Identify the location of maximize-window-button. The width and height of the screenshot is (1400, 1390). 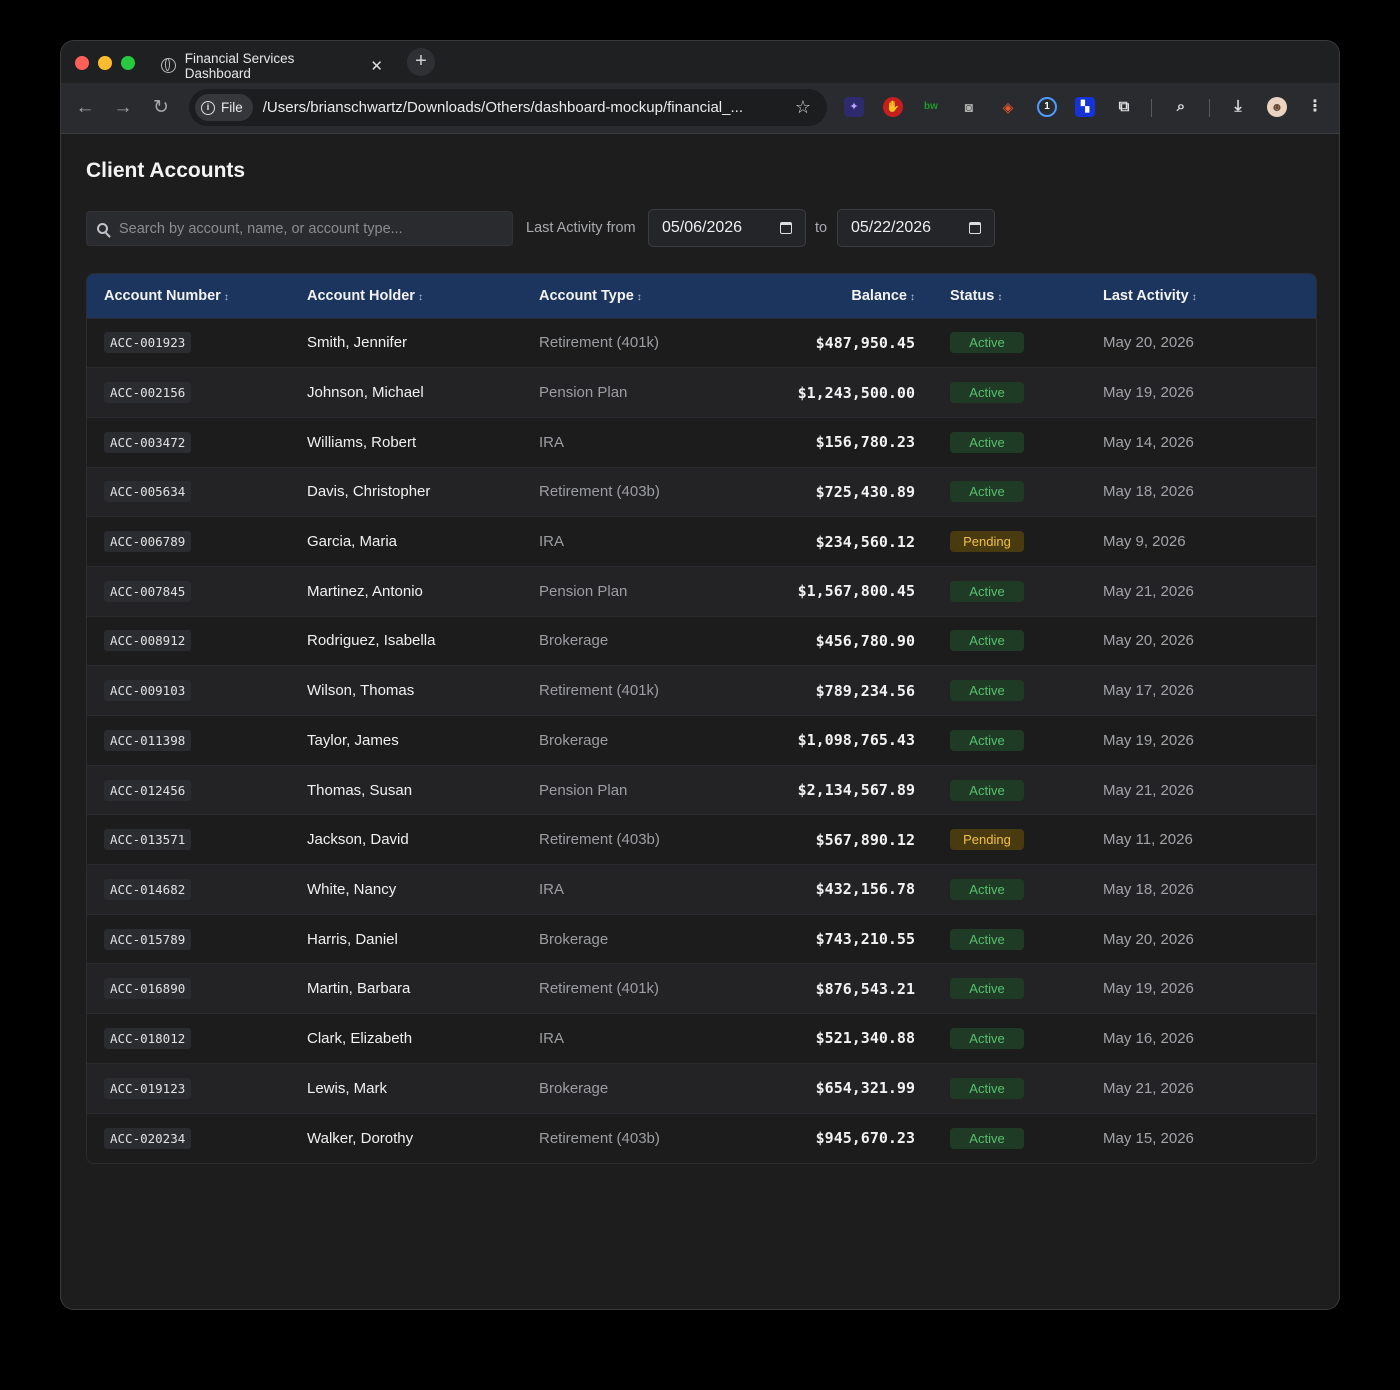
(128, 63).